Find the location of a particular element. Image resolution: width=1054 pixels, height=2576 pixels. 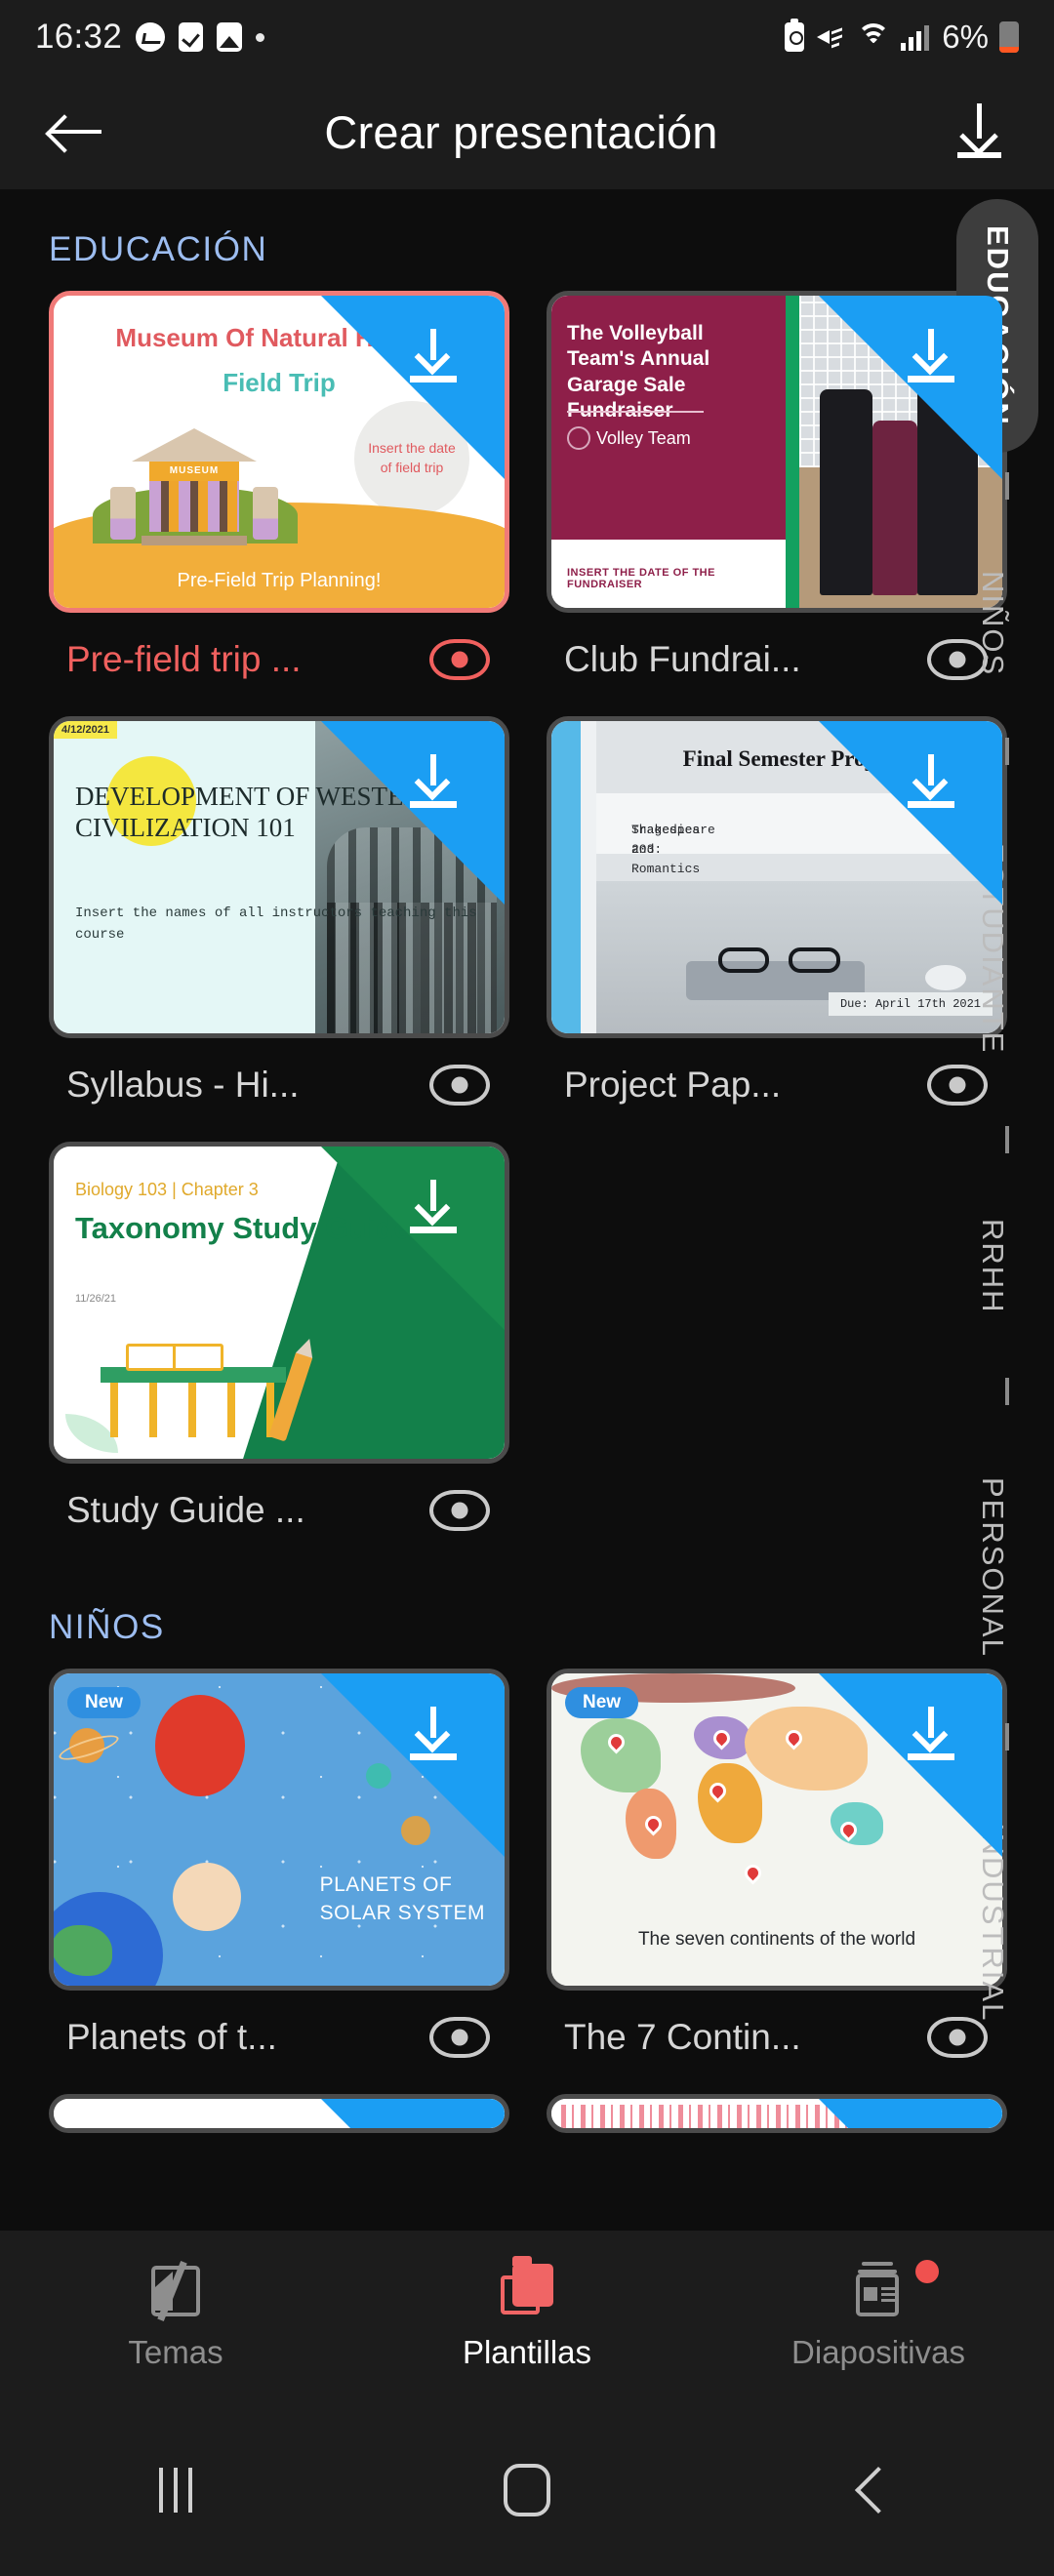

rail-item-rrhh: RRHH is located at coordinates (993, 1266).